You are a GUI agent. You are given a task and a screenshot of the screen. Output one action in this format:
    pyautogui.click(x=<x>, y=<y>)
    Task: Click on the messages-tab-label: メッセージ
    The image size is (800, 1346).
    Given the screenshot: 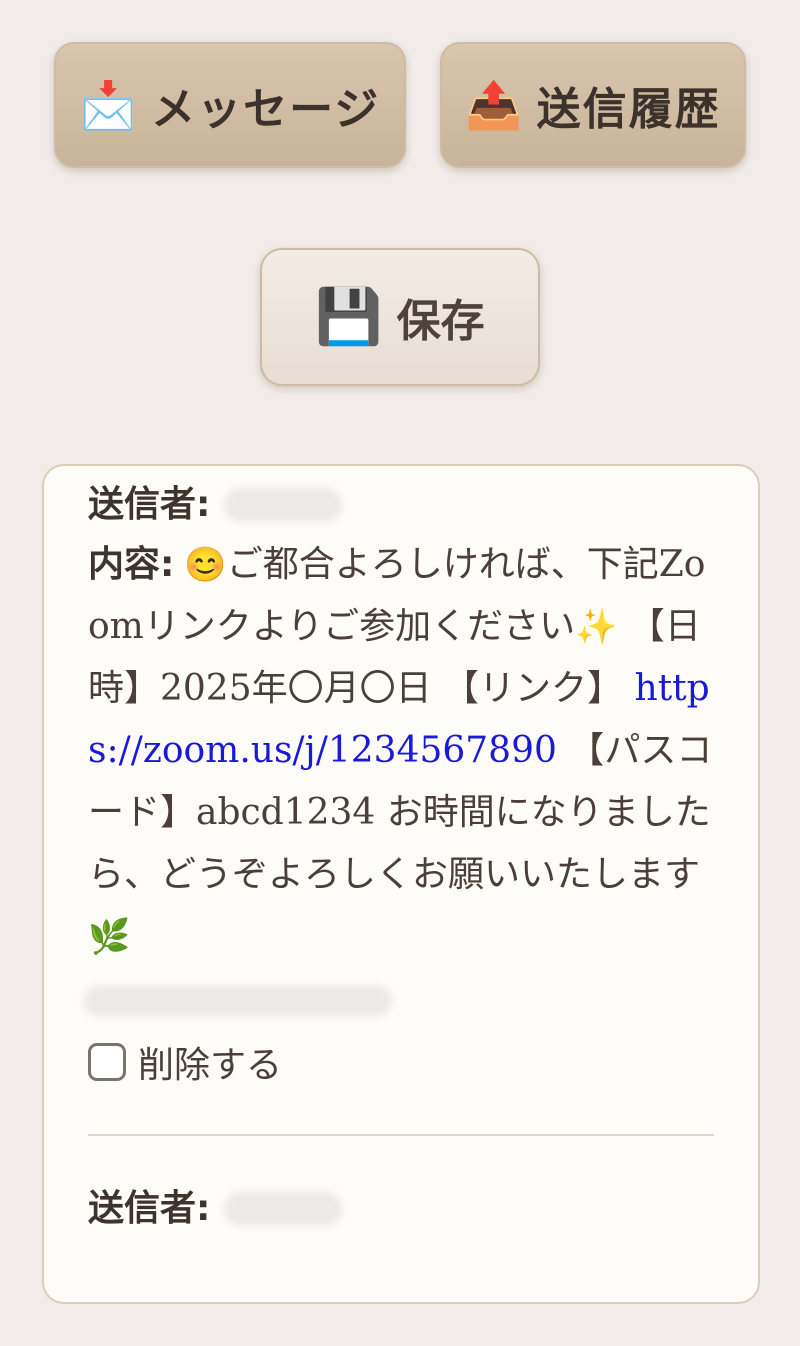 What is the action you would take?
    pyautogui.click(x=266, y=109)
    